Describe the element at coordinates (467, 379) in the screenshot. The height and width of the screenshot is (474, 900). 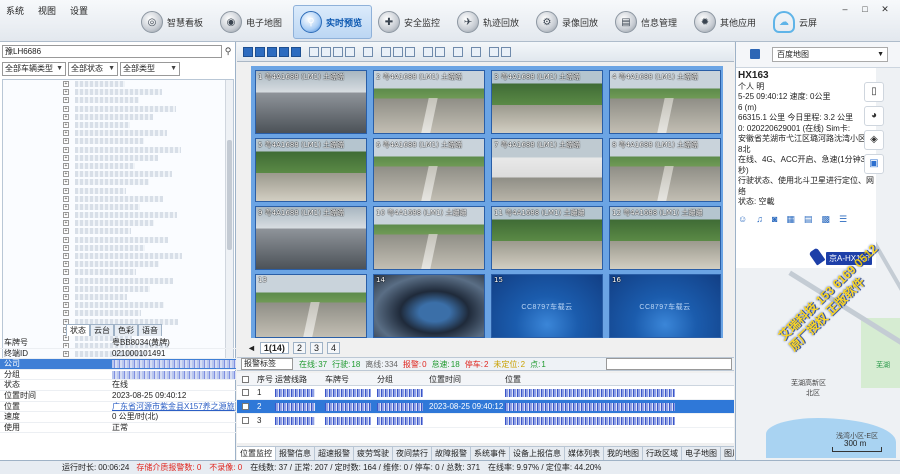
I see `column-header: 位置时间` at that location.